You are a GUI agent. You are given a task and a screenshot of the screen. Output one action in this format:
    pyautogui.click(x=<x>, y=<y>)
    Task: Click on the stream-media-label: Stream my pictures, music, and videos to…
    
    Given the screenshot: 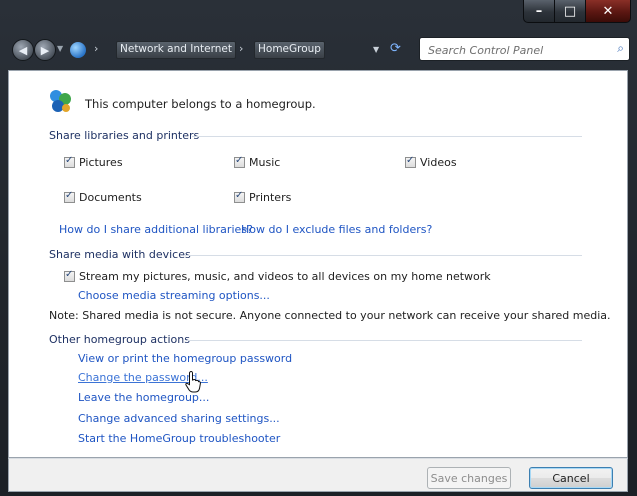 What is the action you would take?
    pyautogui.click(x=285, y=276)
    